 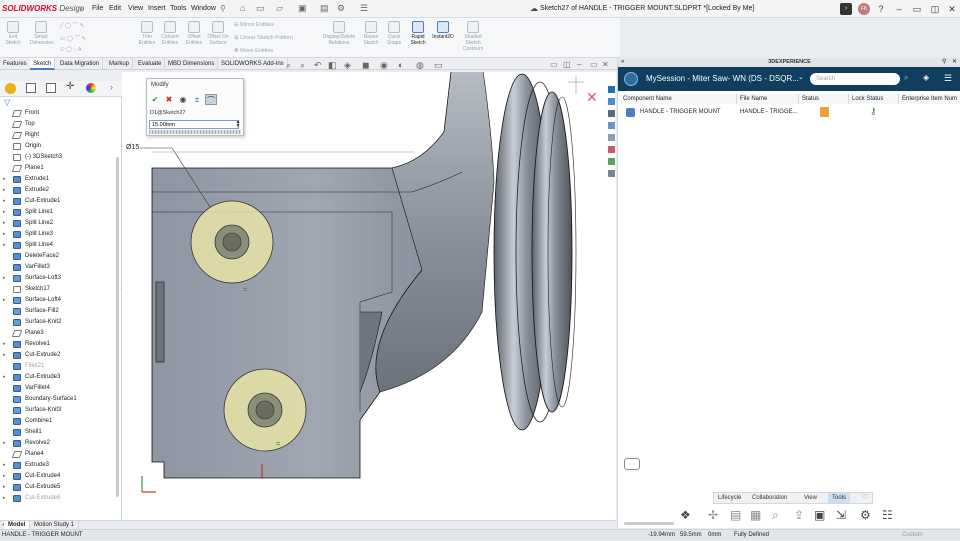 What do you see at coordinates (288, 65) in the screenshot?
I see `zoom-to-fit-icon: ⌕` at bounding box center [288, 65].